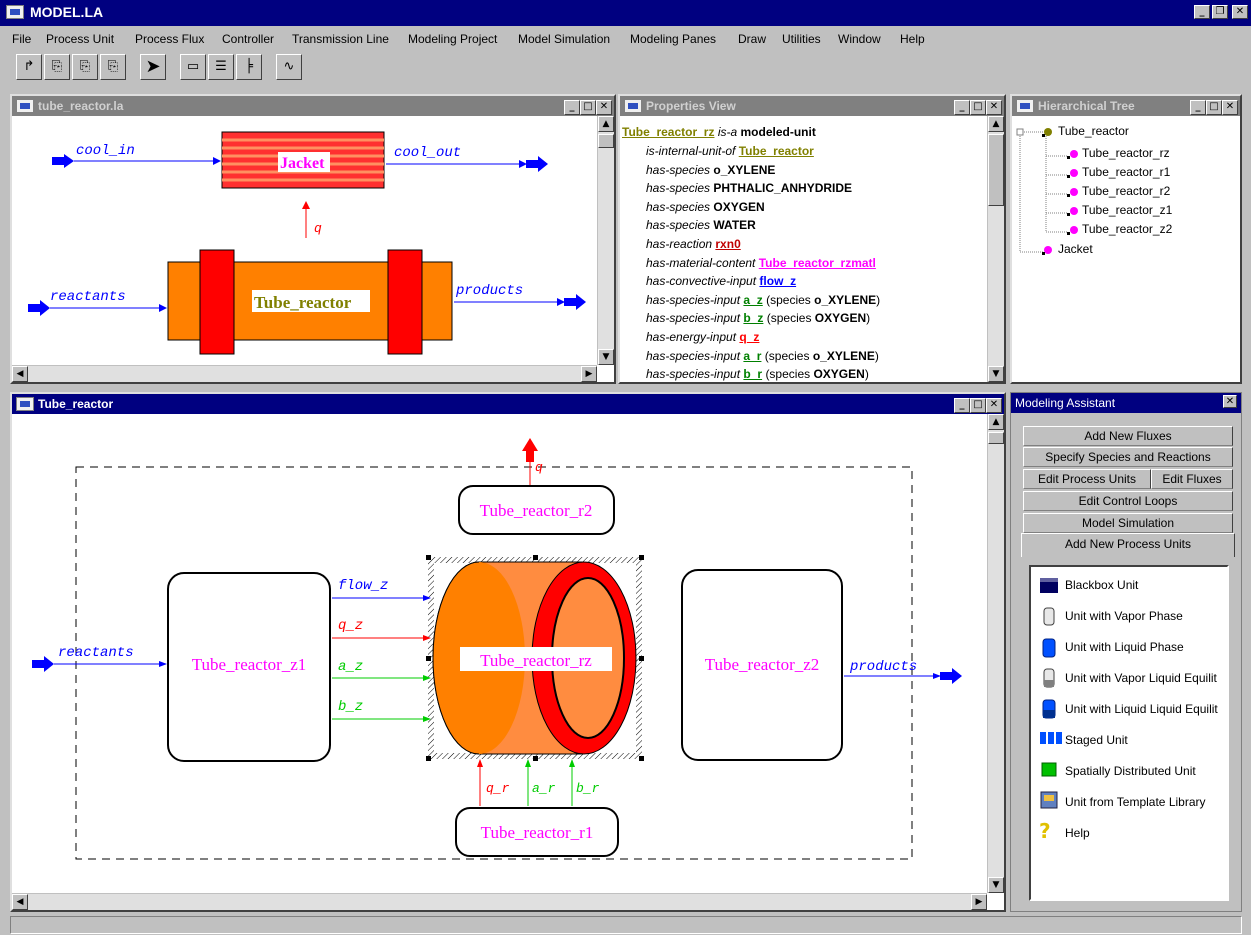 The height and width of the screenshot is (935, 1251). I want to click on tree-item-r1: Tube_reactor_r1, so click(1126, 172).